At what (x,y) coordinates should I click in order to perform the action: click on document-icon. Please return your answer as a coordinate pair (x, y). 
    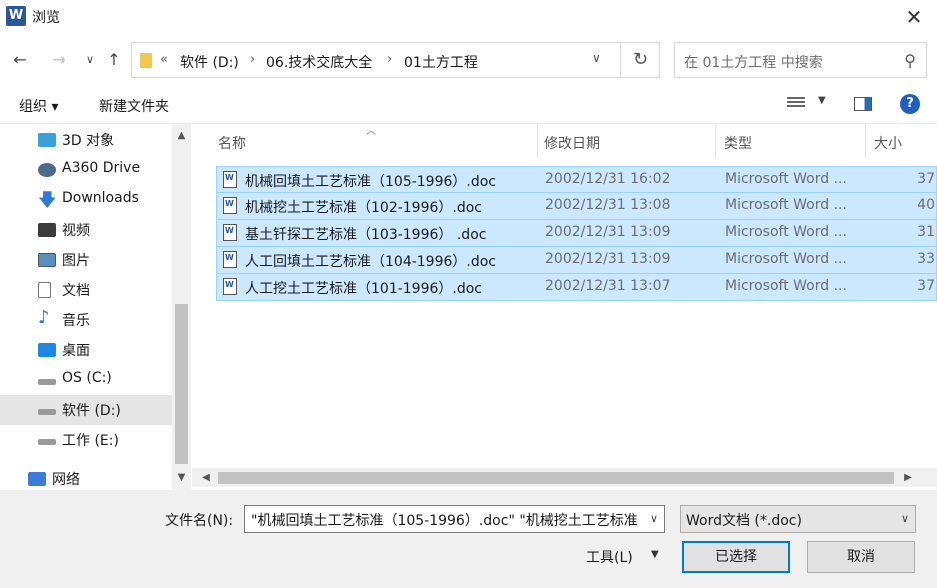
    Looking at the image, I should click on (44, 290).